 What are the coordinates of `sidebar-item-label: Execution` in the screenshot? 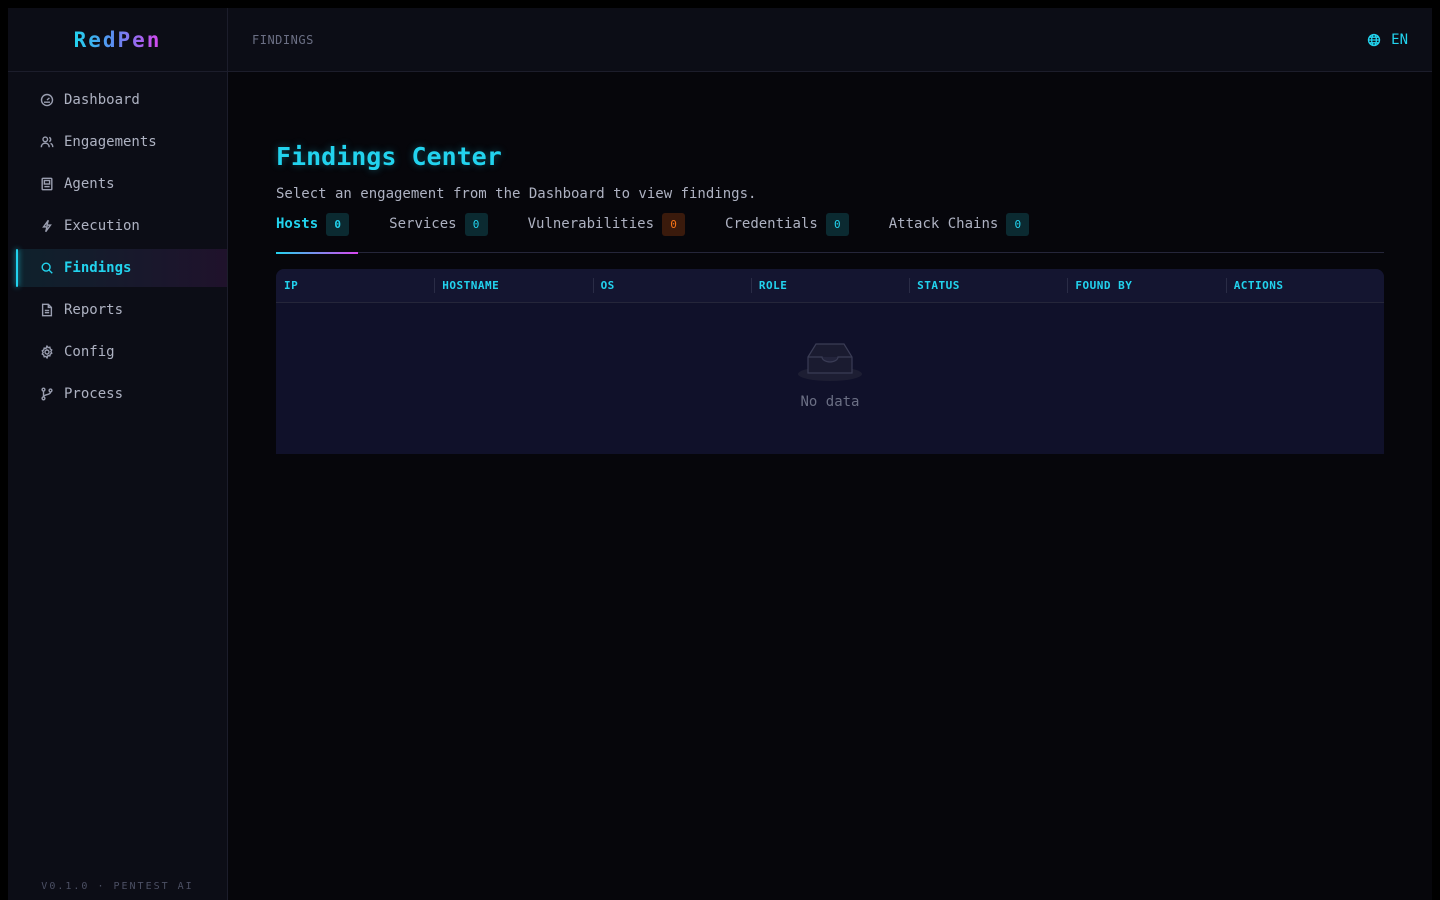 It's located at (102, 226).